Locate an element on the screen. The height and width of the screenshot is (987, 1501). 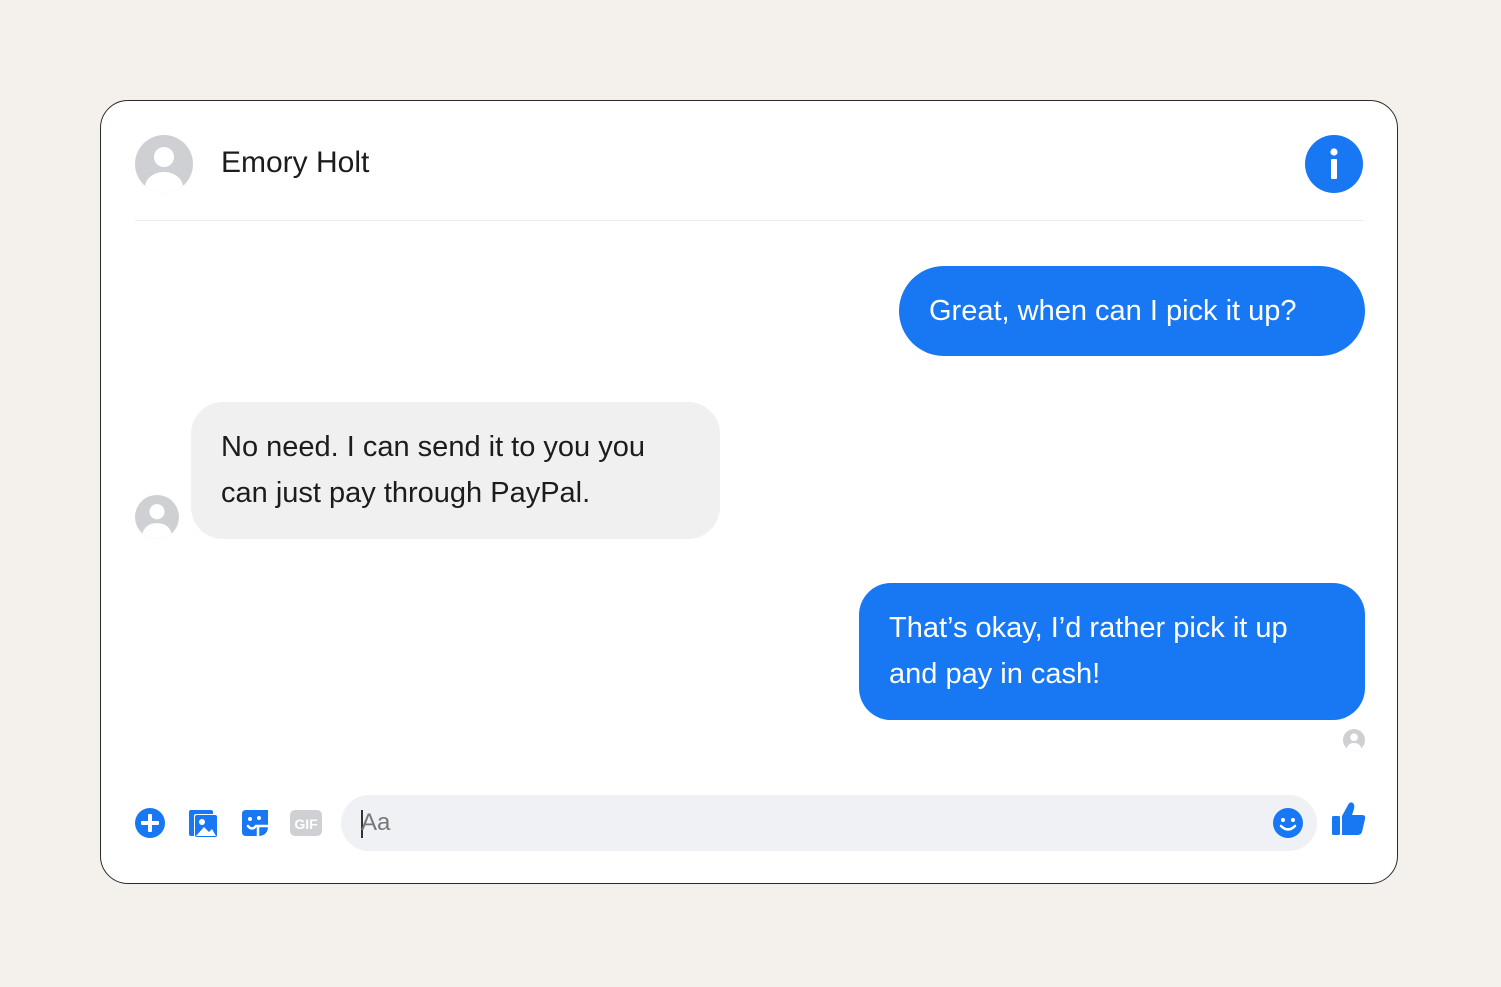
message-text: No need. I can send it to you you is located at coordinates (433, 447).